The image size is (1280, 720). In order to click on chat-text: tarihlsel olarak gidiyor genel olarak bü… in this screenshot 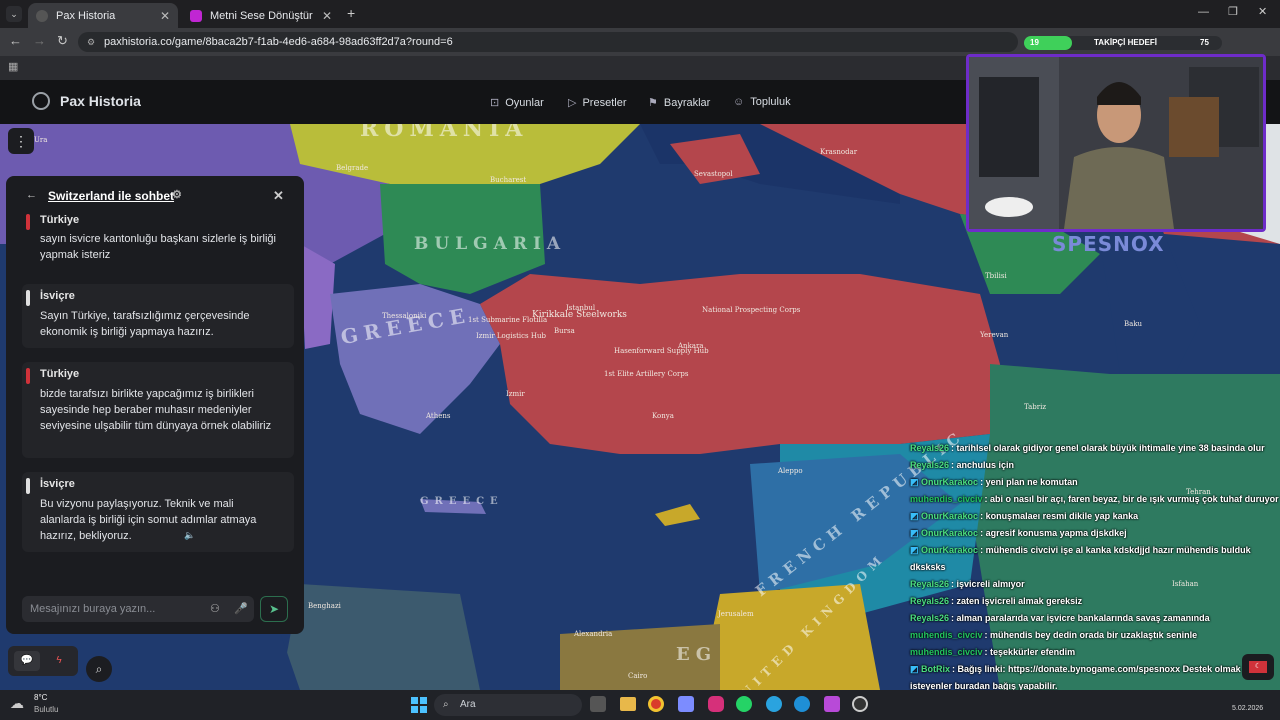, I will do `click(1110, 448)`.